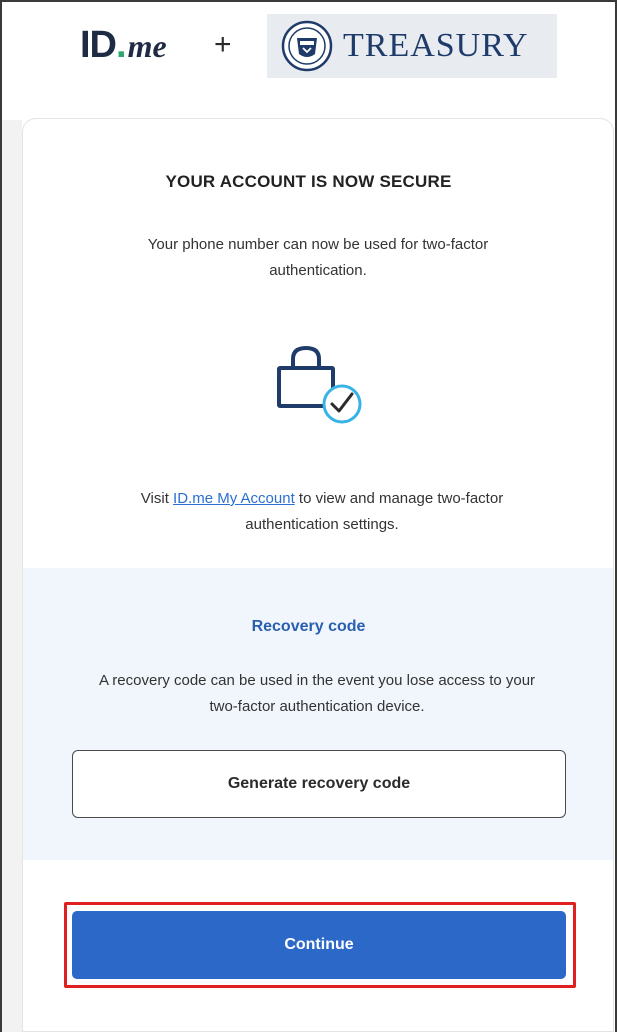 This screenshot has height=1032, width=617. I want to click on treasury-seal-icon, so click(307, 46).